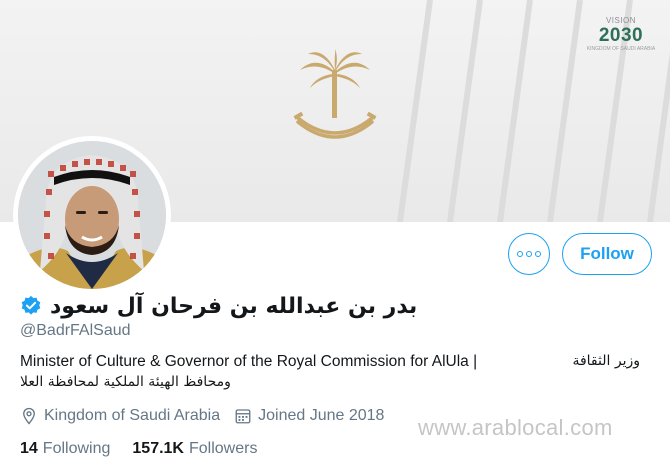 The width and height of the screenshot is (670, 467). Describe the element at coordinates (243, 416) in the screenshot. I see `calendar-icon` at that location.